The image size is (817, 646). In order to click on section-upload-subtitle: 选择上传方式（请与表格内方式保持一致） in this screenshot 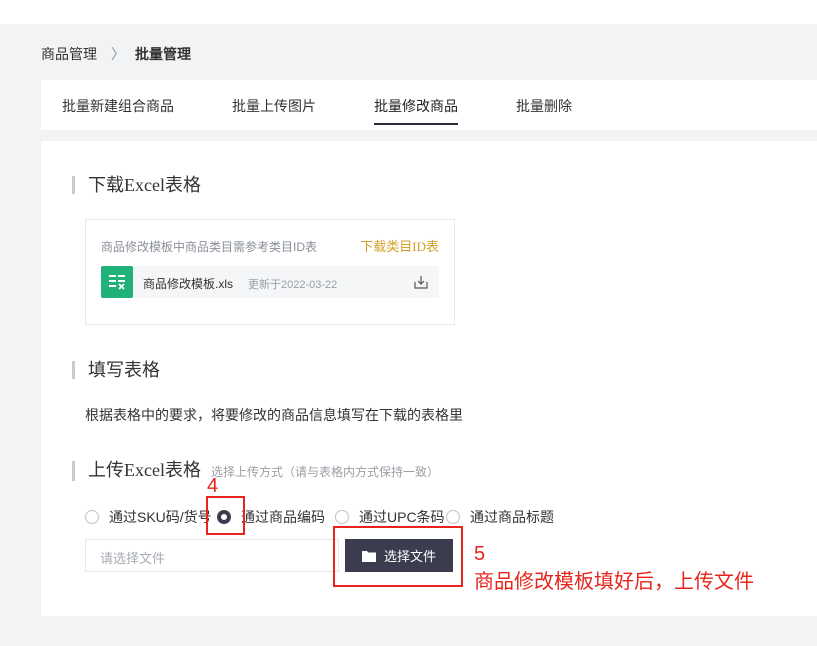, I will do `click(324, 472)`.